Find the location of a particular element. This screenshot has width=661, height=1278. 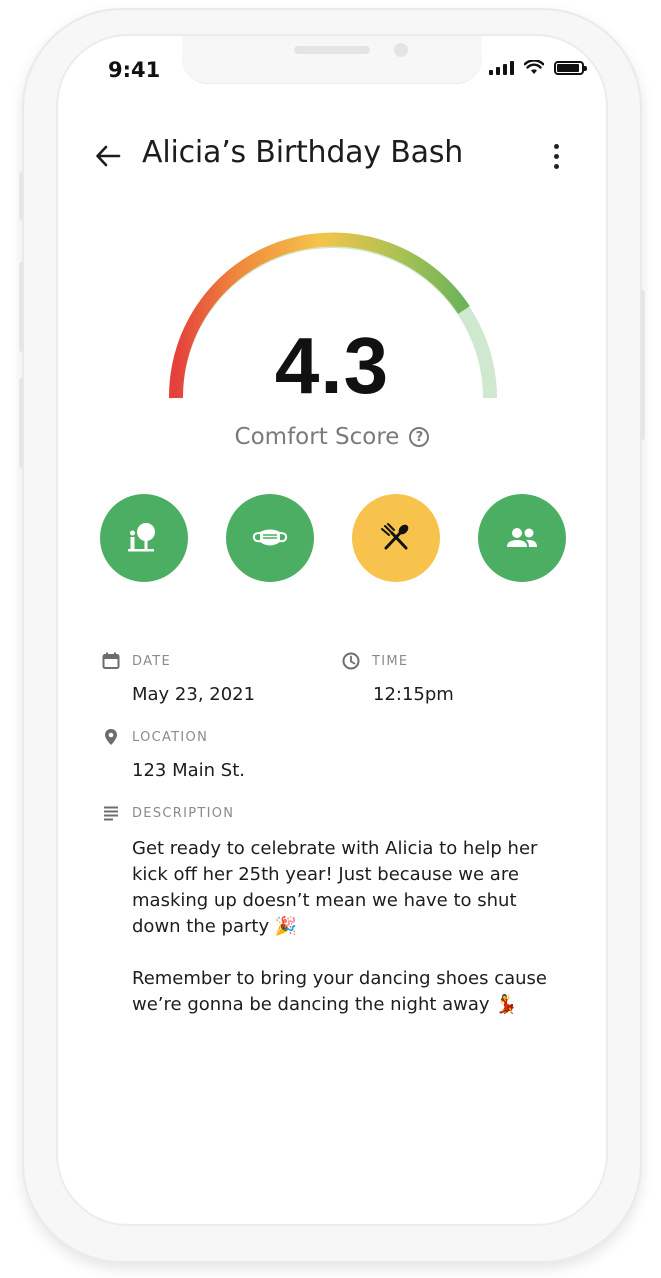

time-label-row: TIME is located at coordinates (375, 661).